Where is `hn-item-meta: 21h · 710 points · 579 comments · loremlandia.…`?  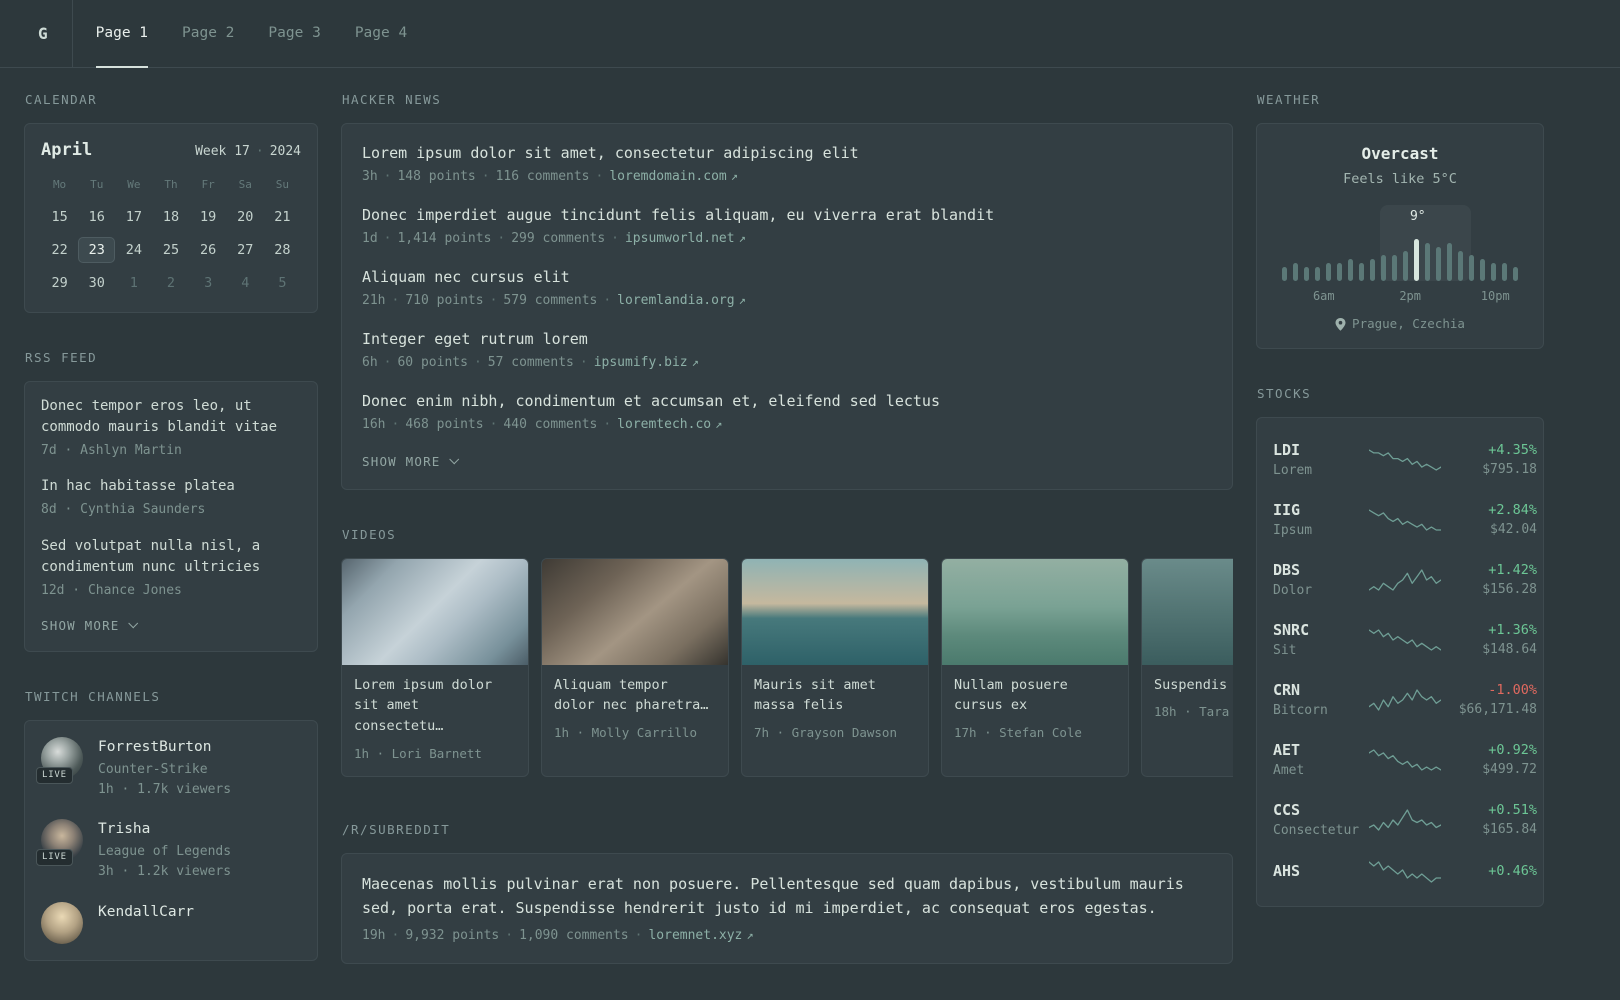 hn-item-meta: 21h · 710 points · 579 comments · loremlandia.… is located at coordinates (787, 301).